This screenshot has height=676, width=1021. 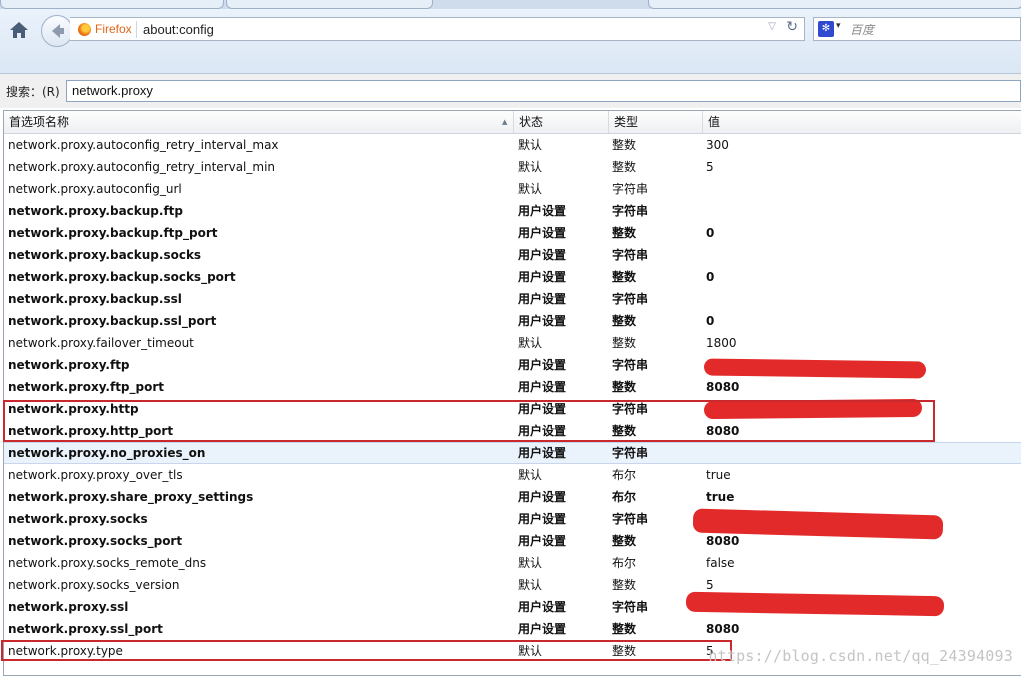 What do you see at coordinates (259, 122) in the screenshot?
I see `column-header-name: 首选项名称` at bounding box center [259, 122].